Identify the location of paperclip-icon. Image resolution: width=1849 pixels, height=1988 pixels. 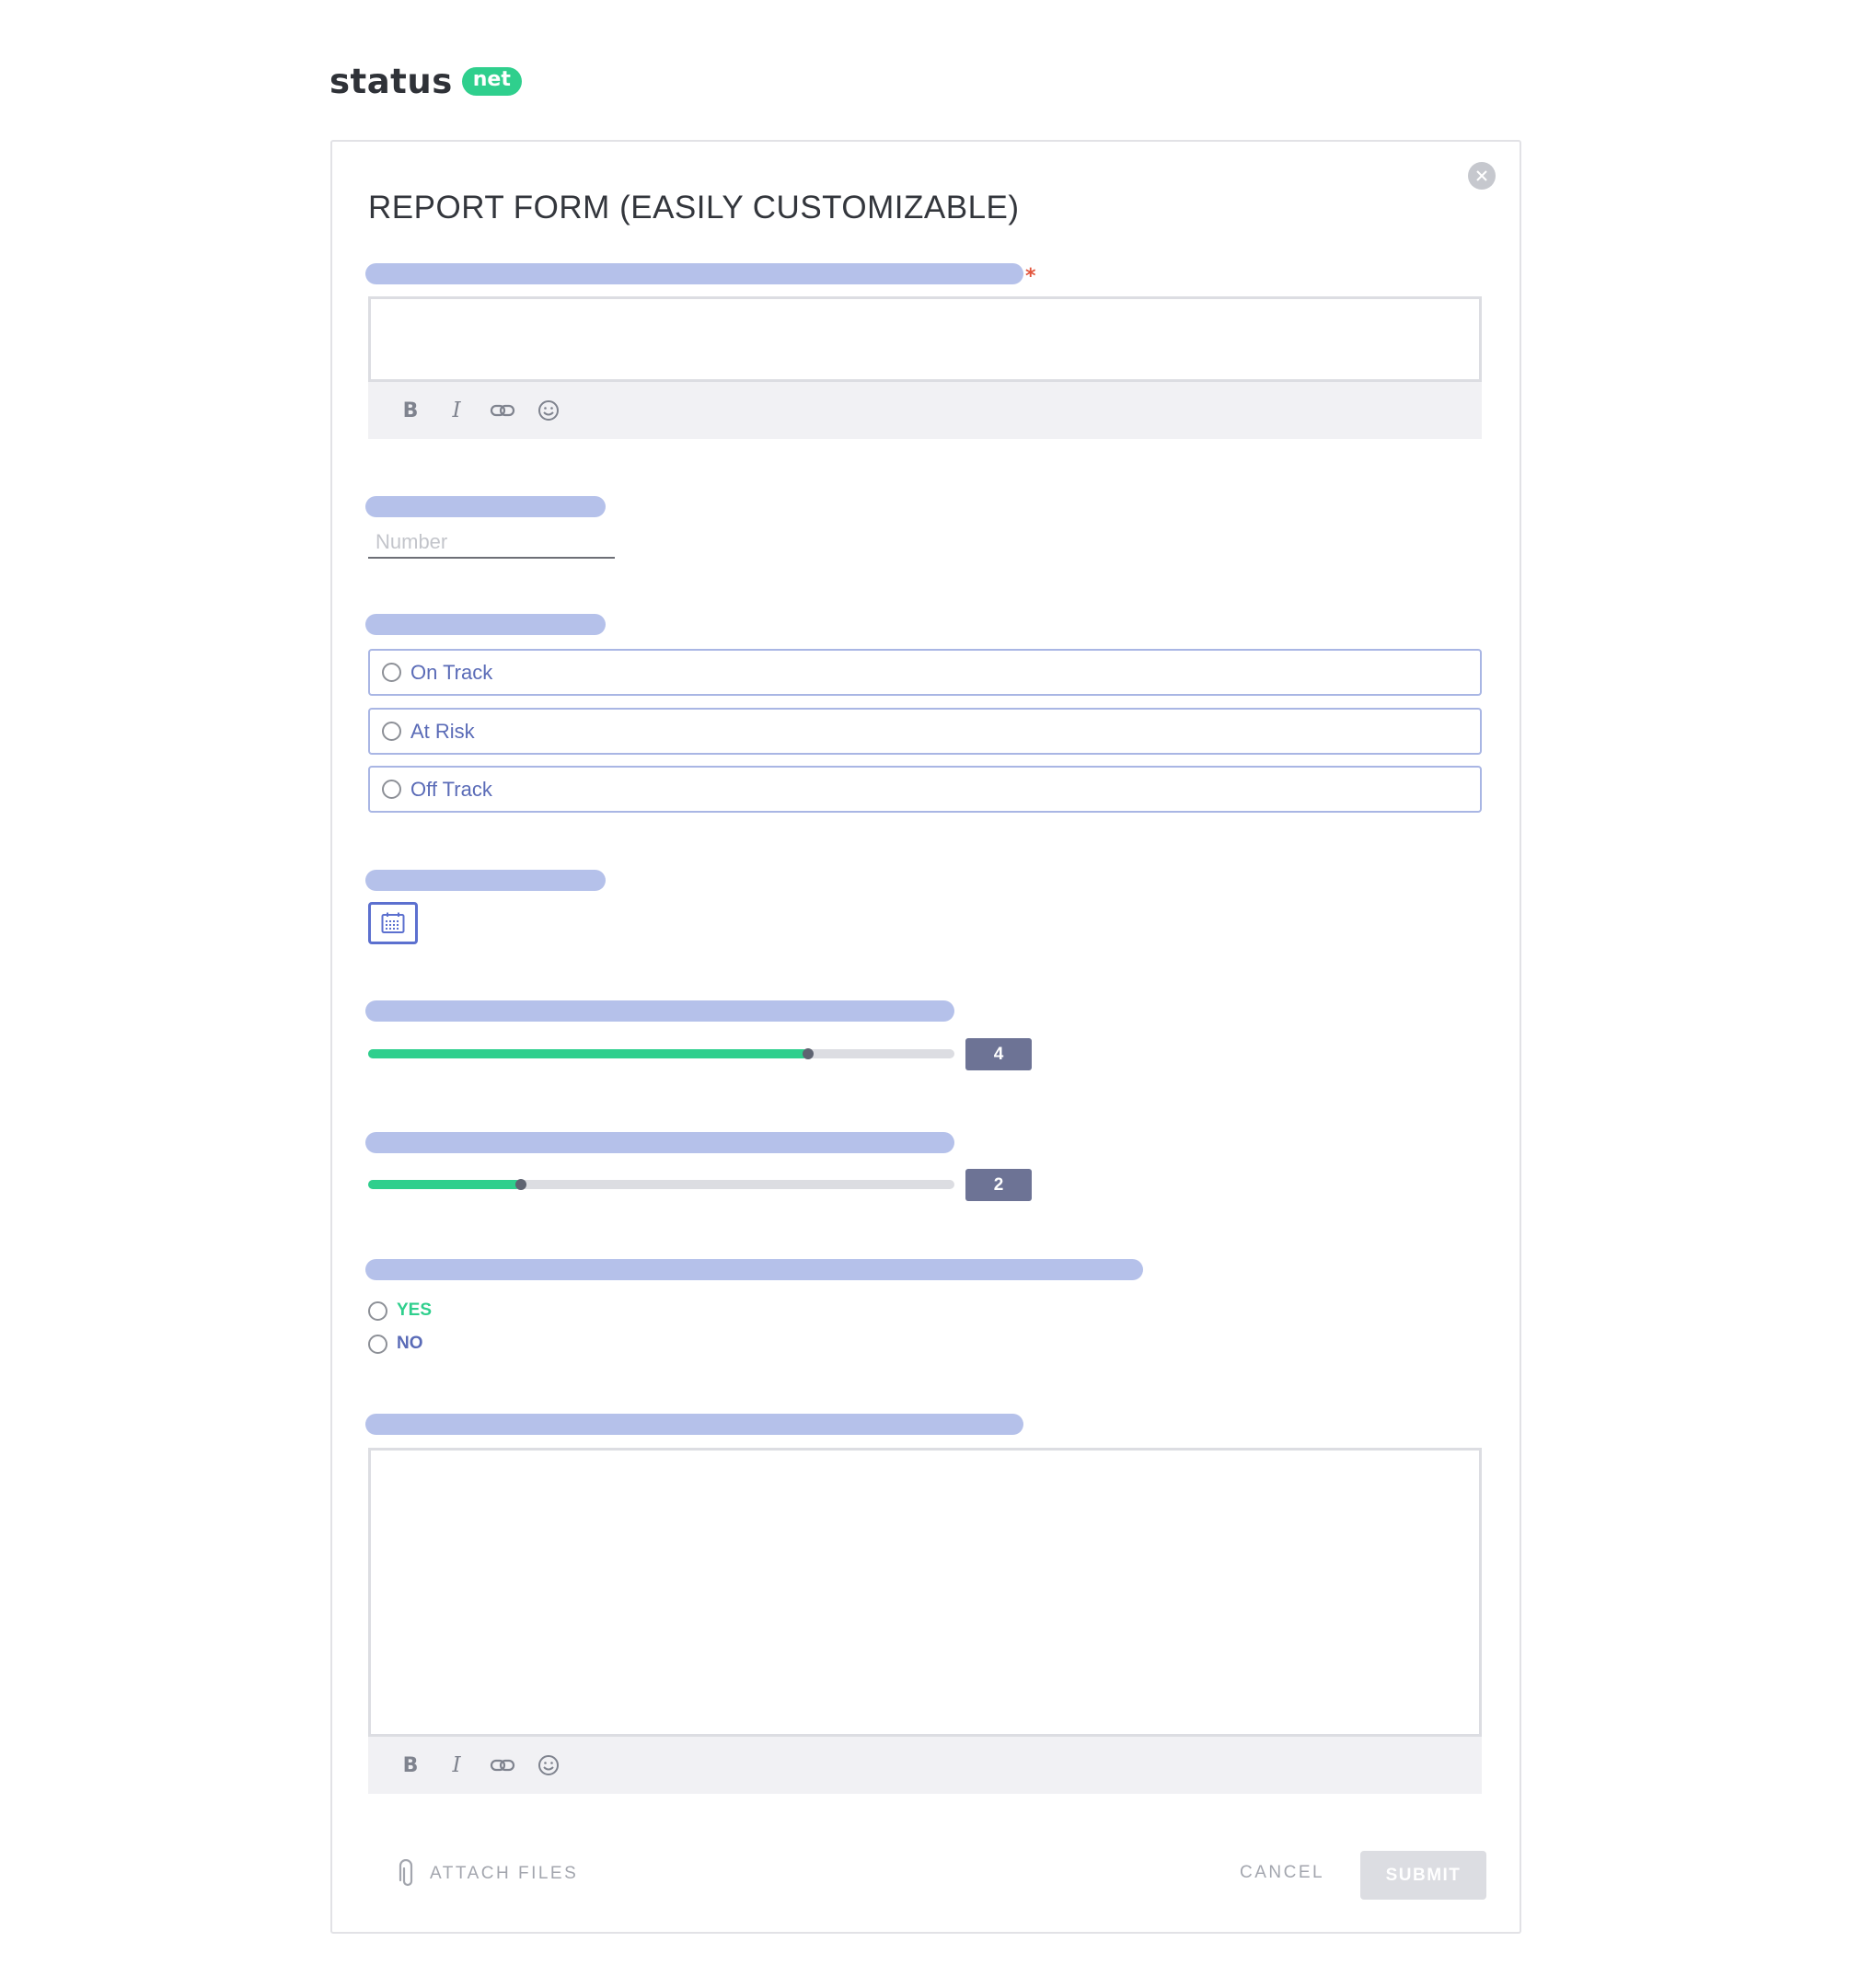
(406, 1873).